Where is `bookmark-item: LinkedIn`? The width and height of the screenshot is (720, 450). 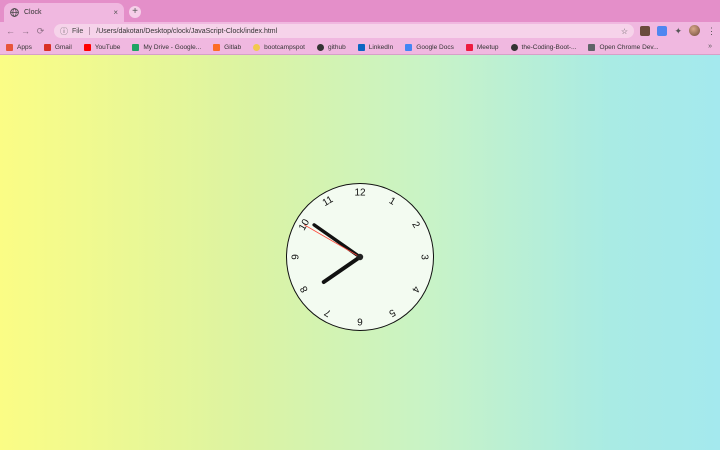 bookmark-item: LinkedIn is located at coordinates (375, 47).